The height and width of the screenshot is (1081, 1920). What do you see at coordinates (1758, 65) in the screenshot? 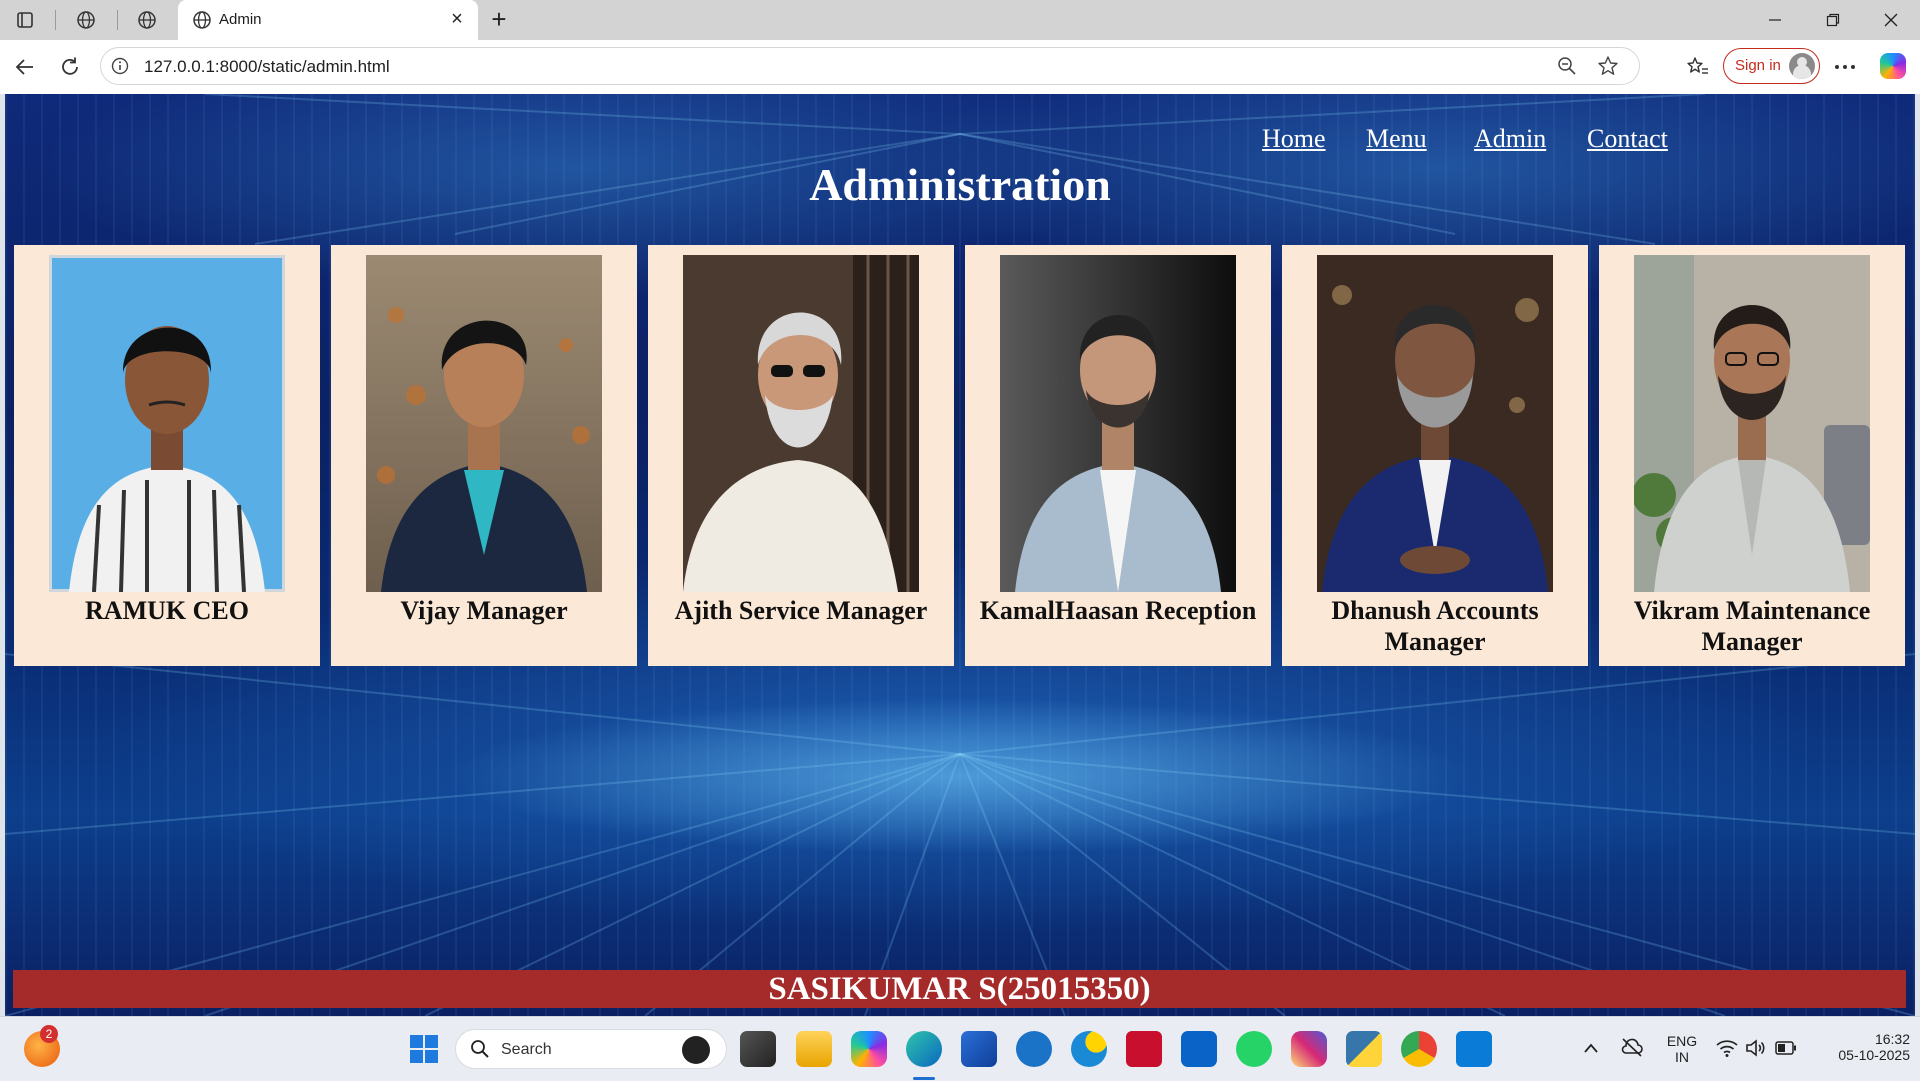
I see `sign-in-label: Sign in` at bounding box center [1758, 65].